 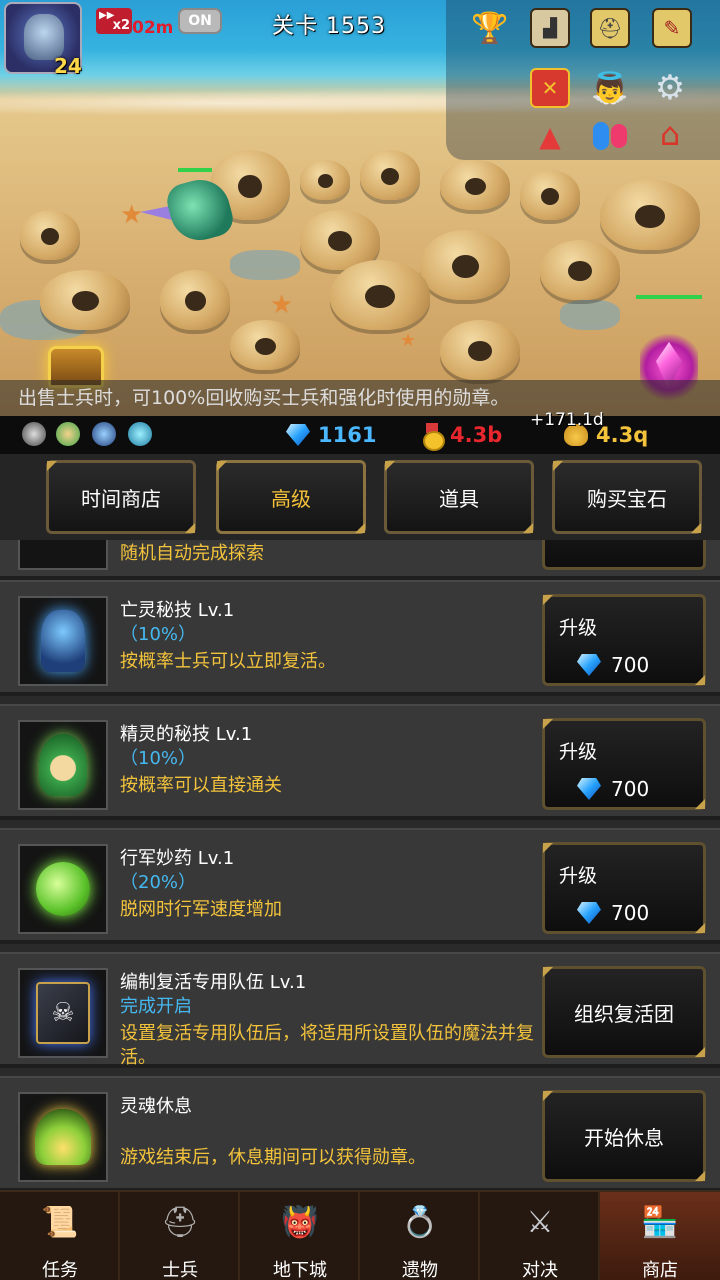 What do you see at coordinates (156, 1006) in the screenshot?
I see `item-status: 完成开启` at bounding box center [156, 1006].